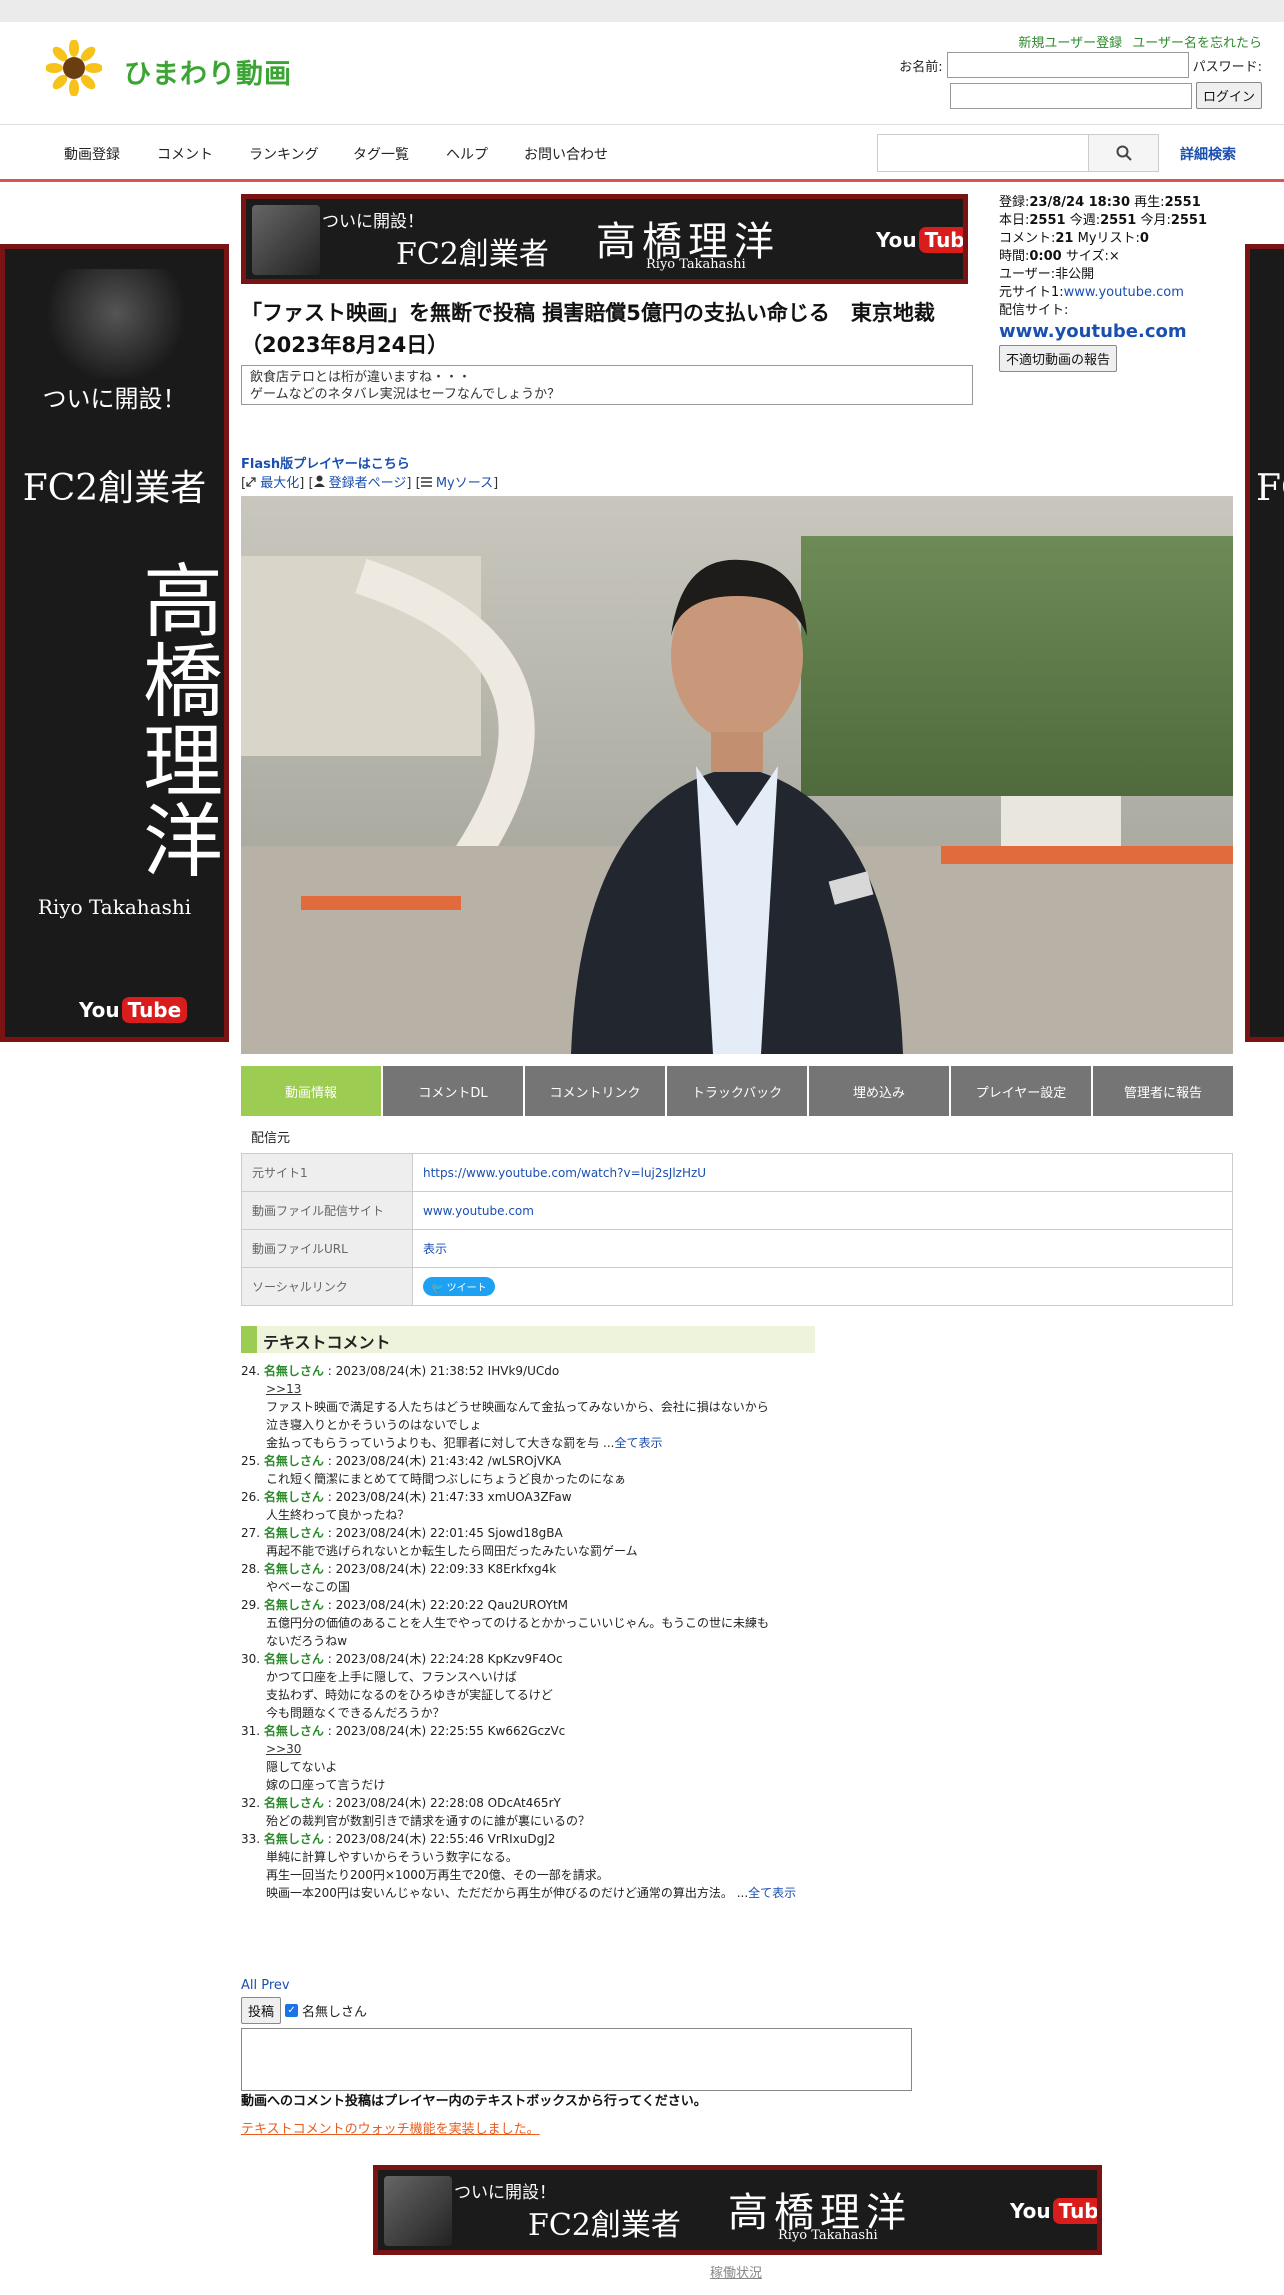  I want to click on report-video-button: 不適切動画の報告, so click(1058, 358).